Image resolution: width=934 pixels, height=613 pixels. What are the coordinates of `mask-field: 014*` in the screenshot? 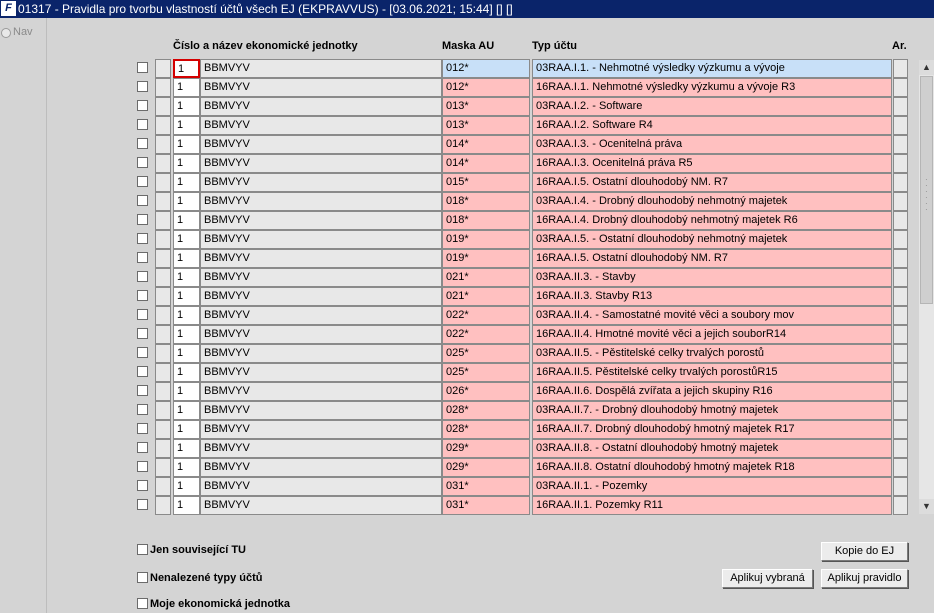 It's located at (486, 144).